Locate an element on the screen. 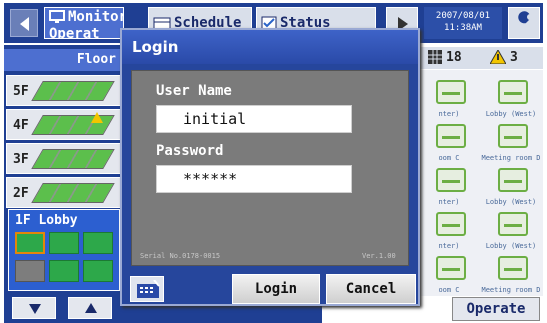 This screenshot has height=323, width=547. room-tile: Meeting room D is located at coordinates (511, 271).